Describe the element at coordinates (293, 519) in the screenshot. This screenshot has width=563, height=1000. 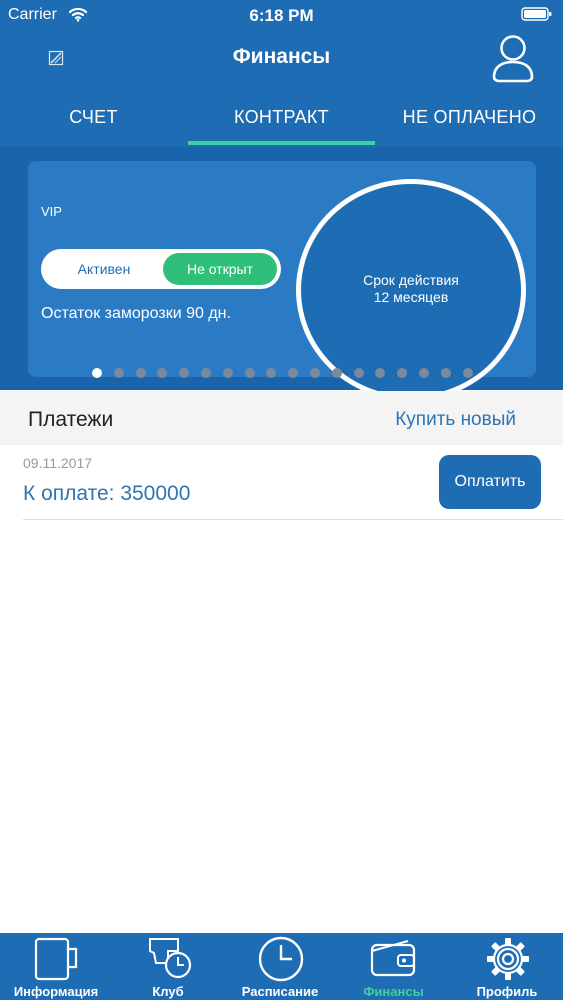
I see `row-divider` at that location.